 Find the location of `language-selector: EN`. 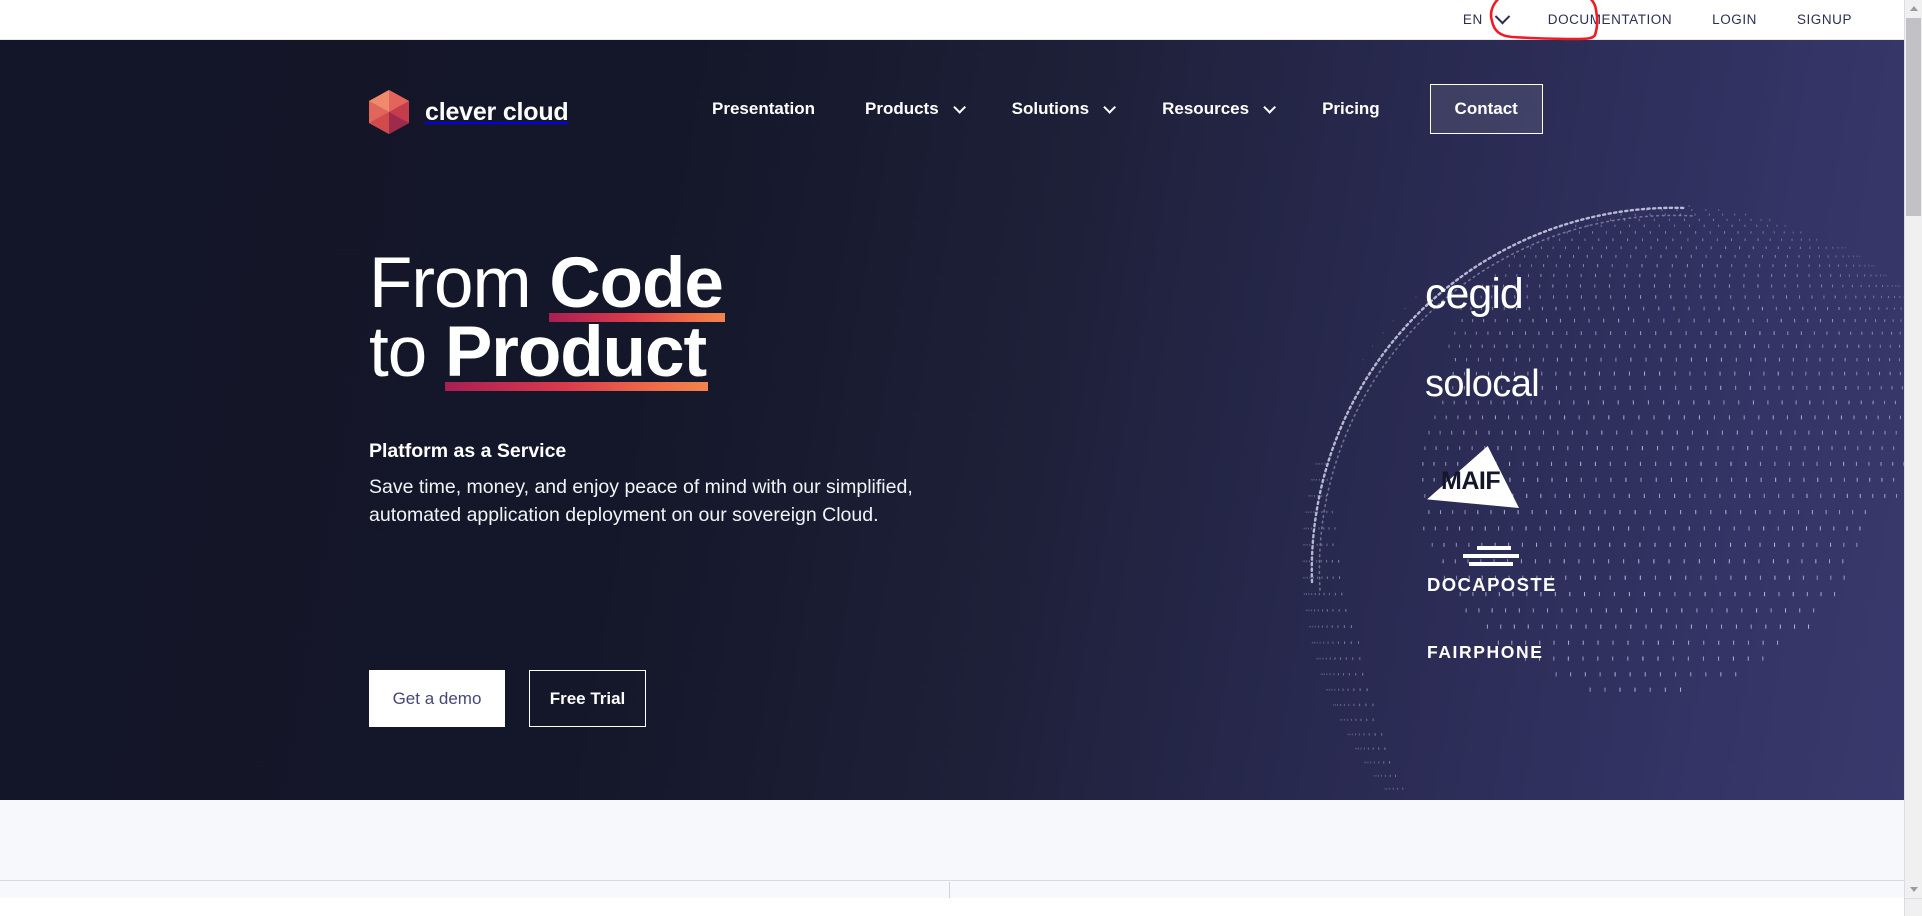

language-selector: EN is located at coordinates (1487, 17).